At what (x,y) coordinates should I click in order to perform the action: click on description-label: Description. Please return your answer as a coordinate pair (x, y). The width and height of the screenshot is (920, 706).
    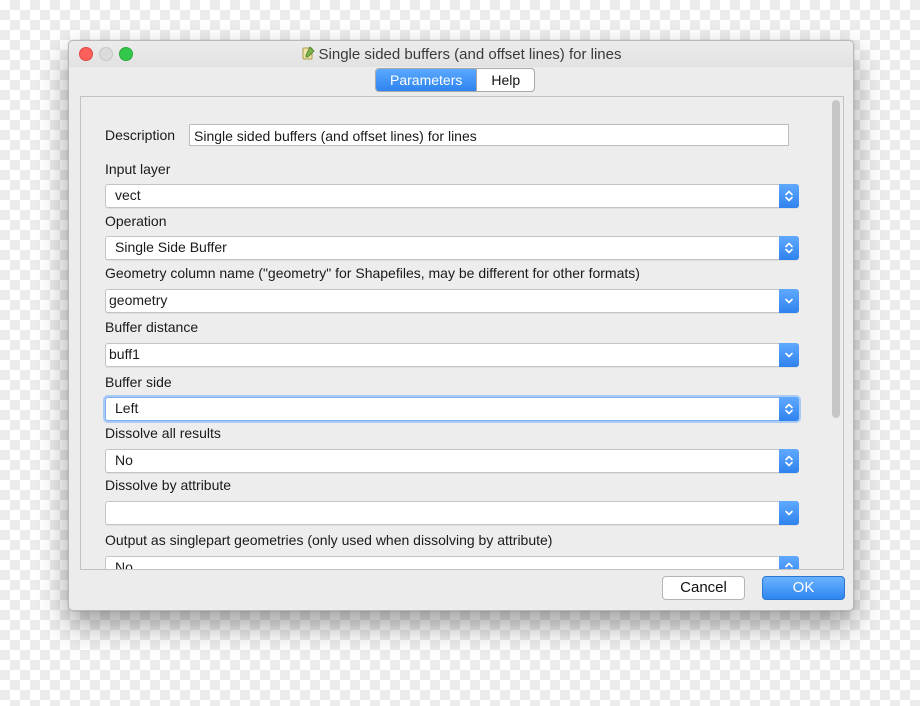
    Looking at the image, I should click on (140, 135).